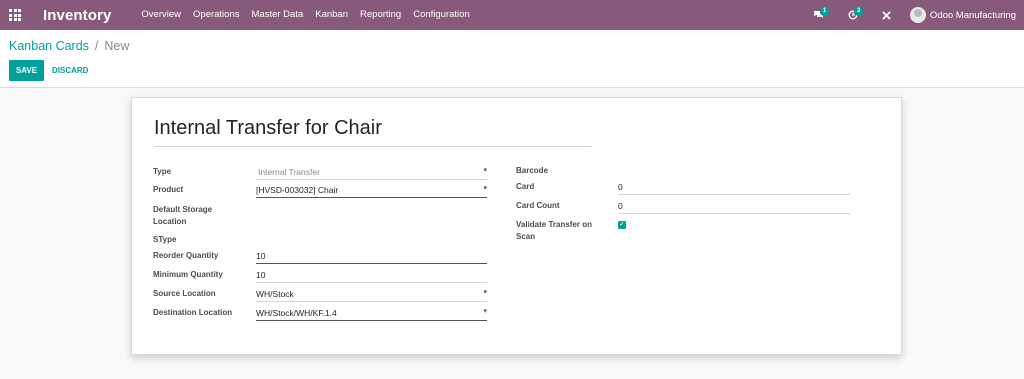  I want to click on minimum-quantity-input: 10, so click(371, 275).